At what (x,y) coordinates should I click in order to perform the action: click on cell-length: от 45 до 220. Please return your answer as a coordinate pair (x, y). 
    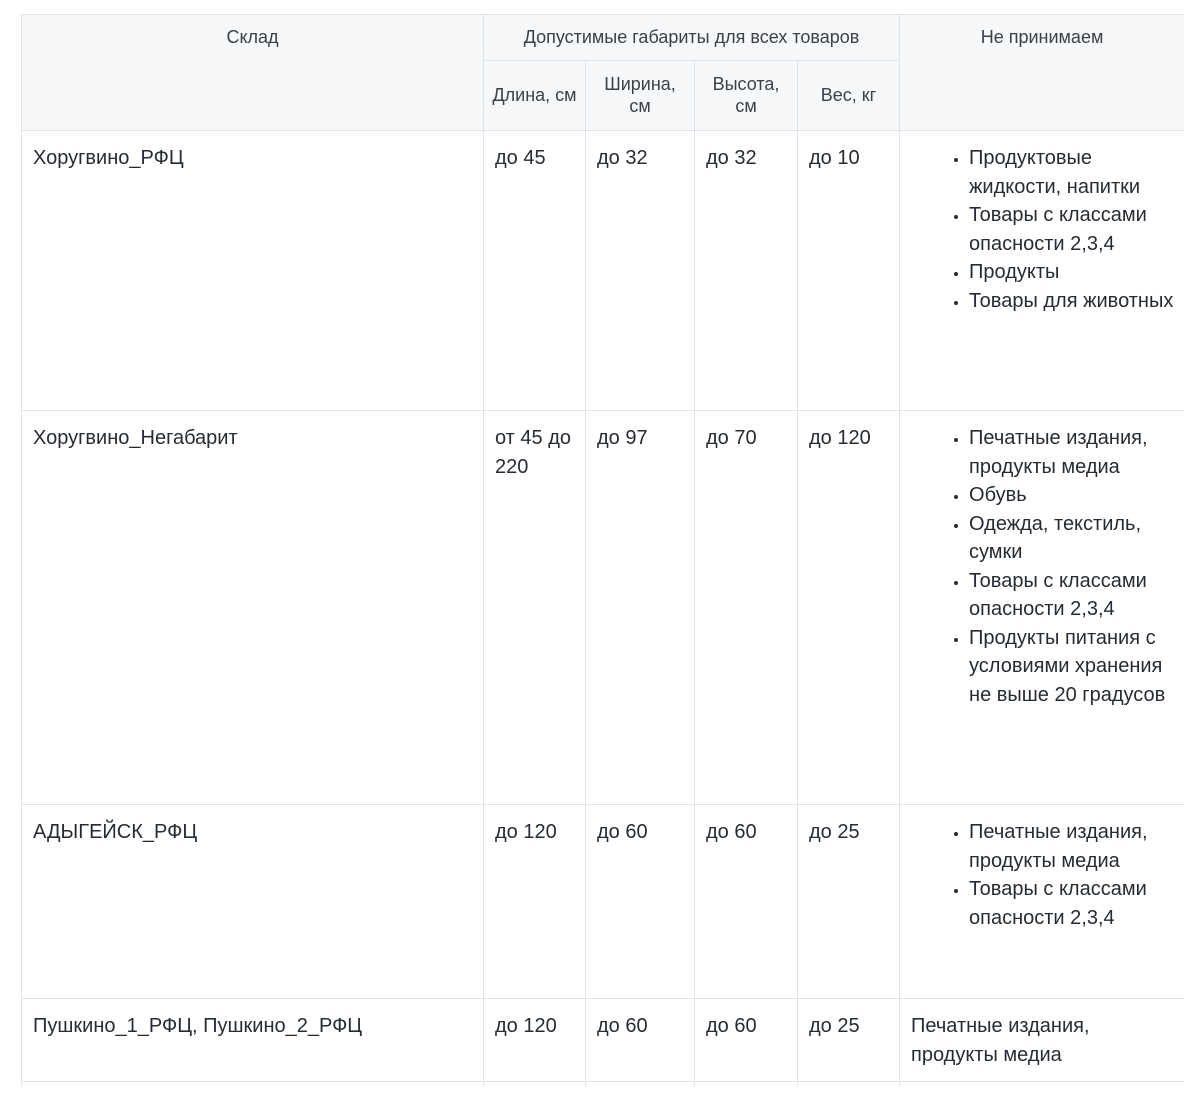
    Looking at the image, I should click on (534, 607).